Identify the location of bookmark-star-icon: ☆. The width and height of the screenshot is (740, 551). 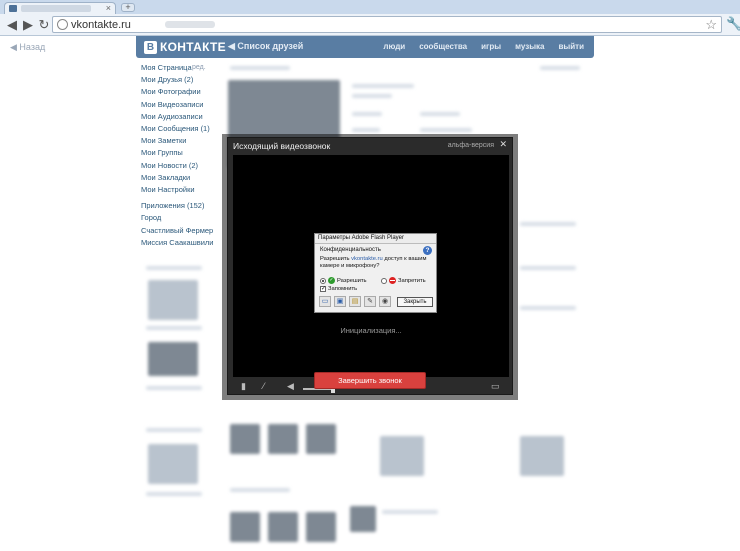
(711, 24).